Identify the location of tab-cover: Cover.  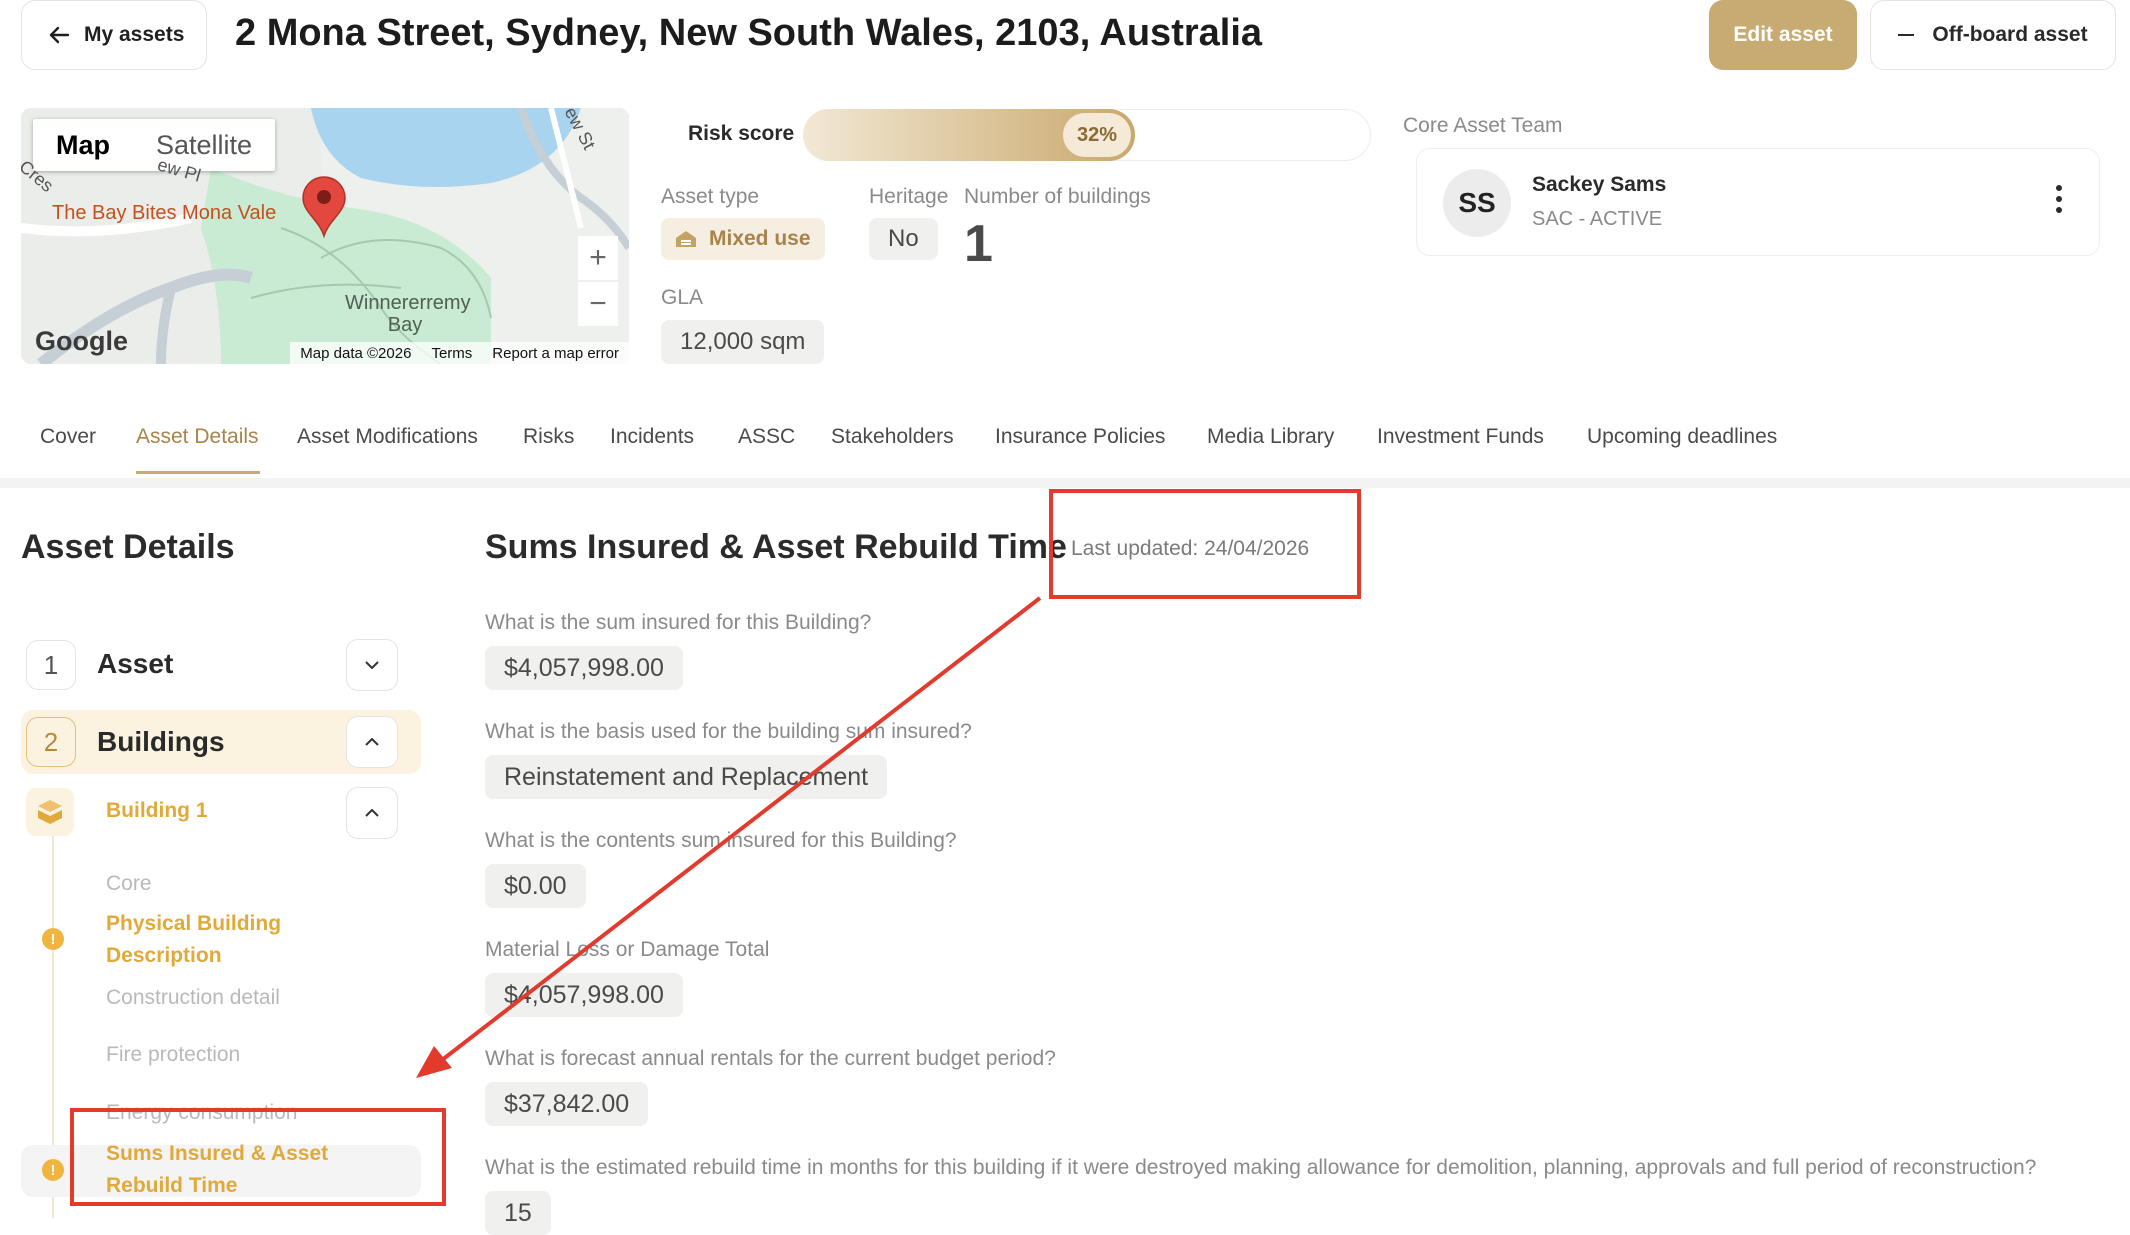
(68, 437).